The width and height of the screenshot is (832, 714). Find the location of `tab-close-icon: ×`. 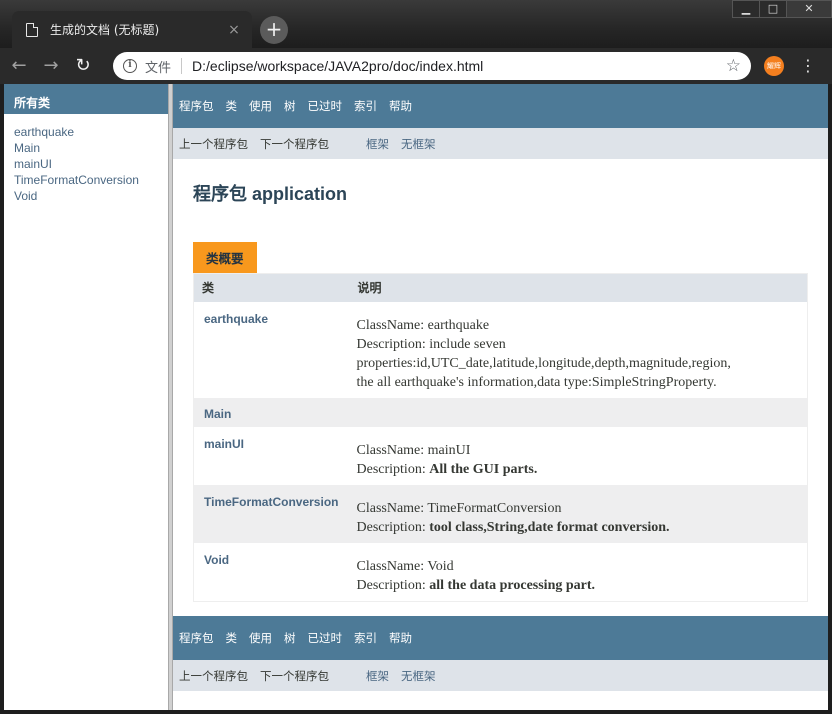

tab-close-icon: × is located at coordinates (234, 30).